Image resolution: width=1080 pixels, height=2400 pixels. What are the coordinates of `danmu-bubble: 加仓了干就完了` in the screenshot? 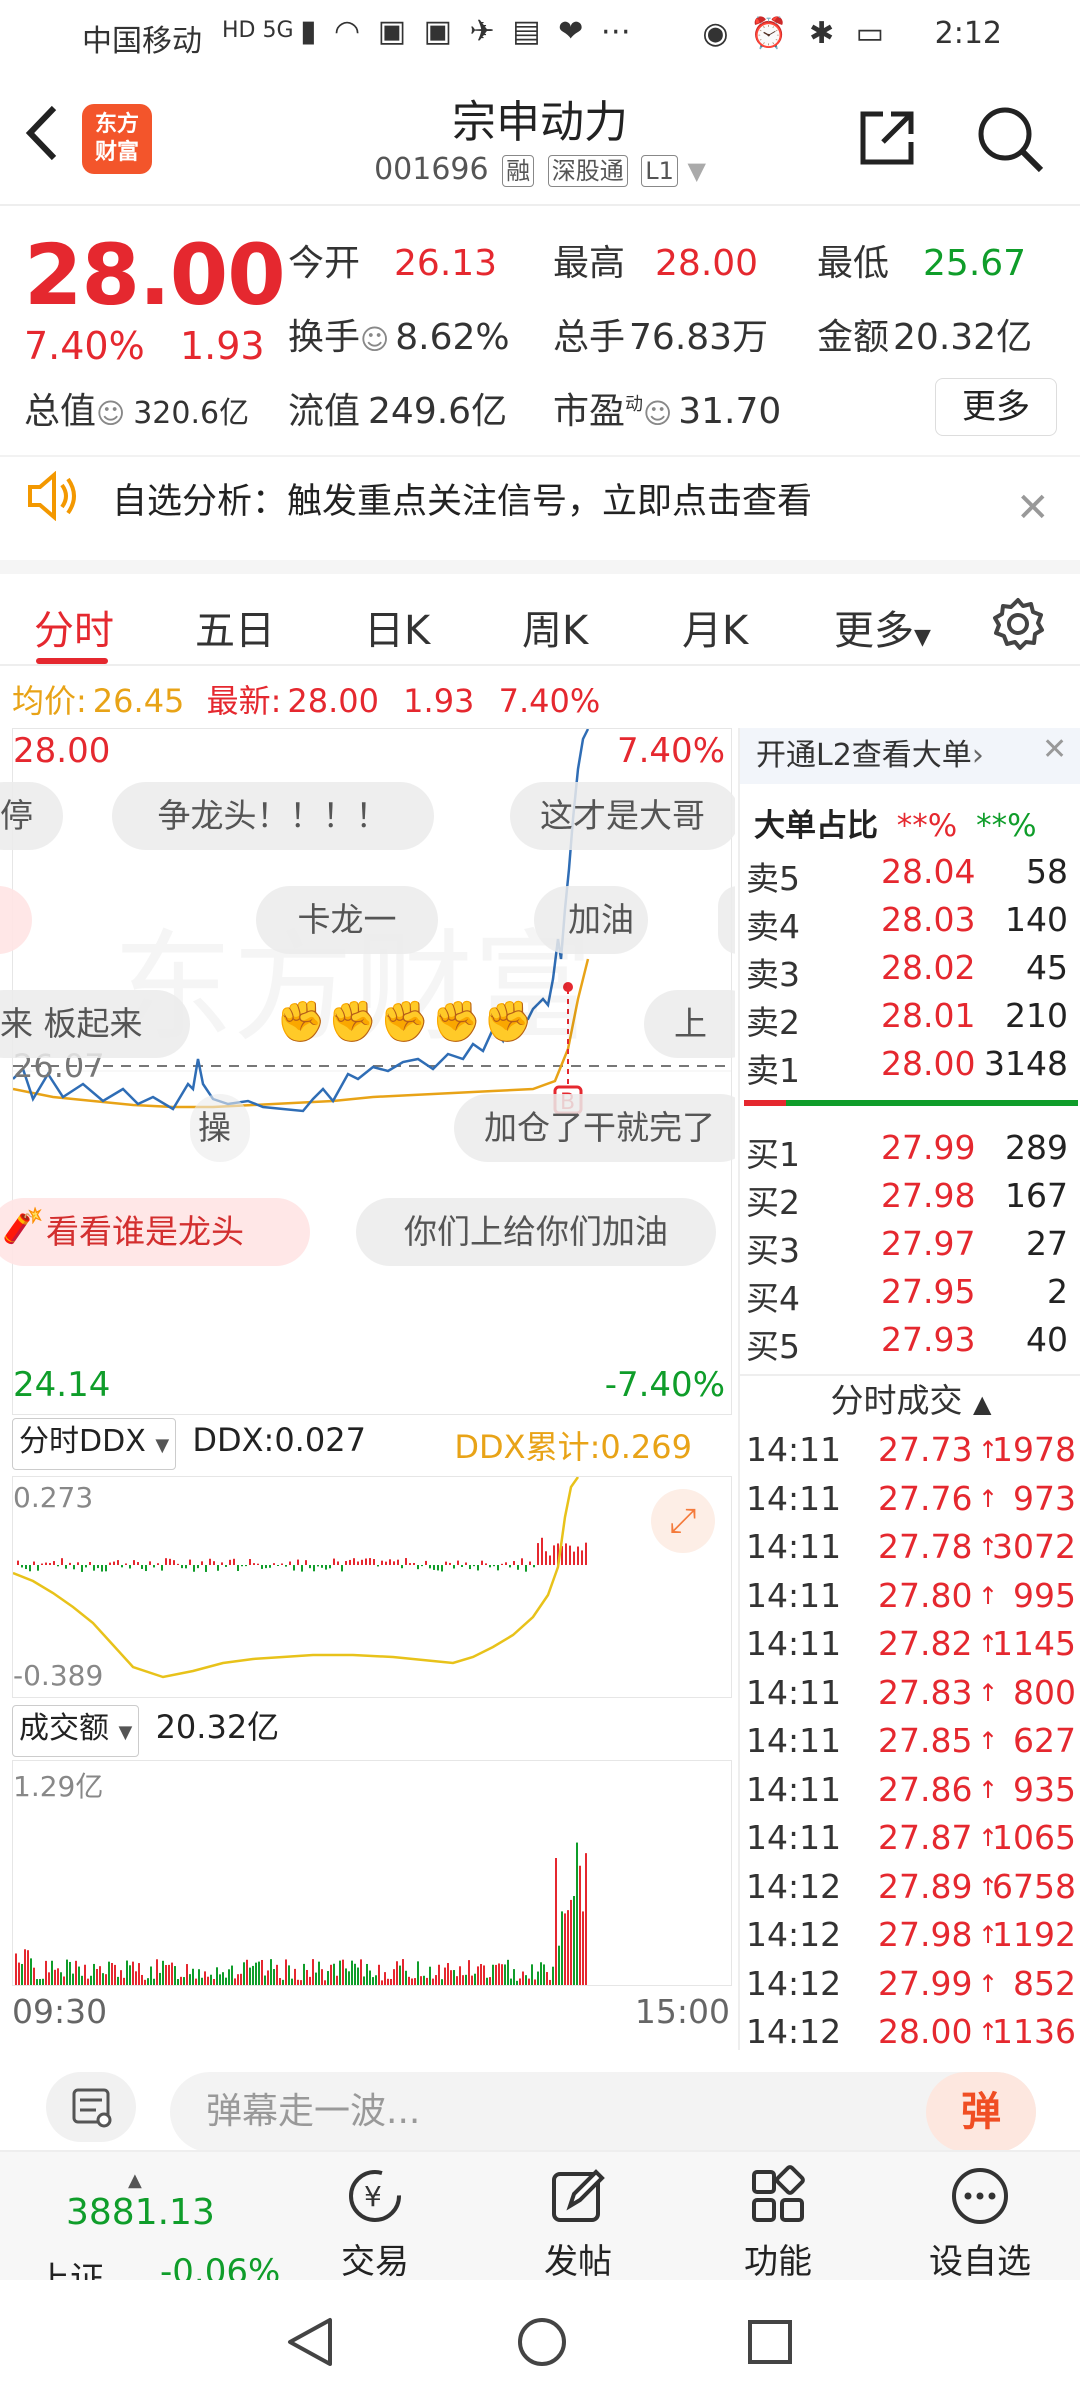 It's located at (594, 1128).